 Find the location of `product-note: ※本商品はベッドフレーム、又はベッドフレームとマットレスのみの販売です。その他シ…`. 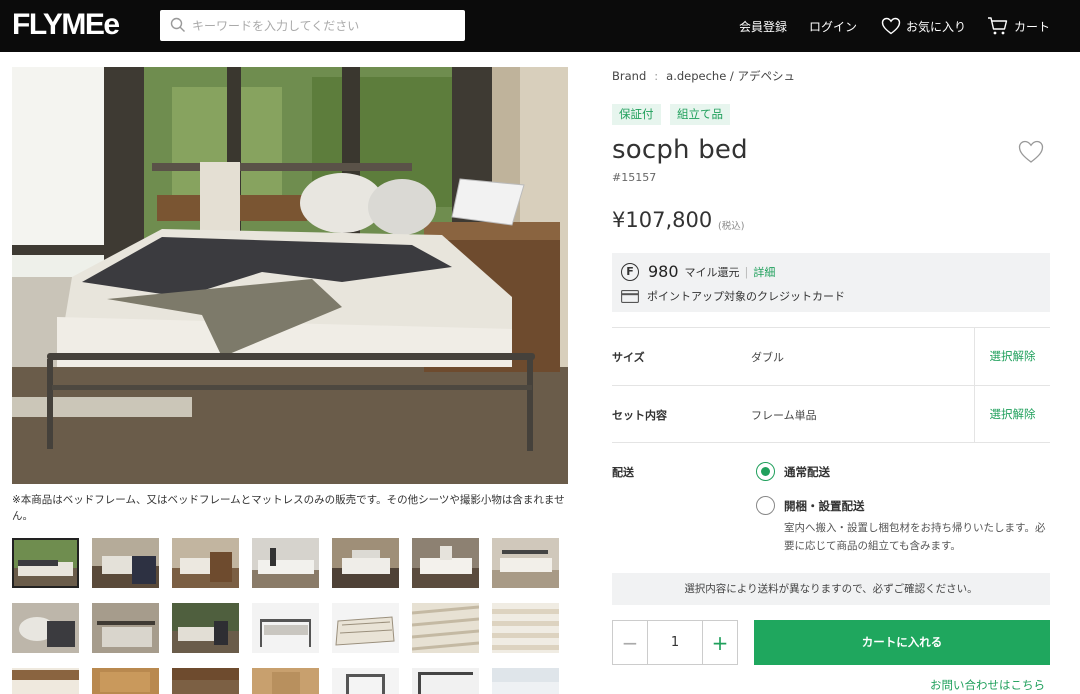

product-note: ※本商品はベッドフレーム、又はベッドフレームとマットレスのみの販売です。その他シ… is located at coordinates (288, 508).